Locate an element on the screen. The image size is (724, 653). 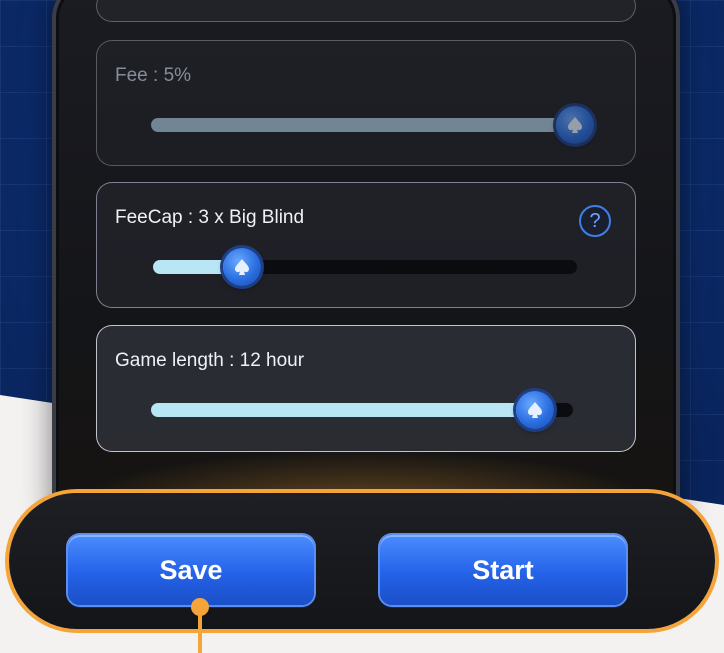
callout-line is located at coordinates (200, 632).